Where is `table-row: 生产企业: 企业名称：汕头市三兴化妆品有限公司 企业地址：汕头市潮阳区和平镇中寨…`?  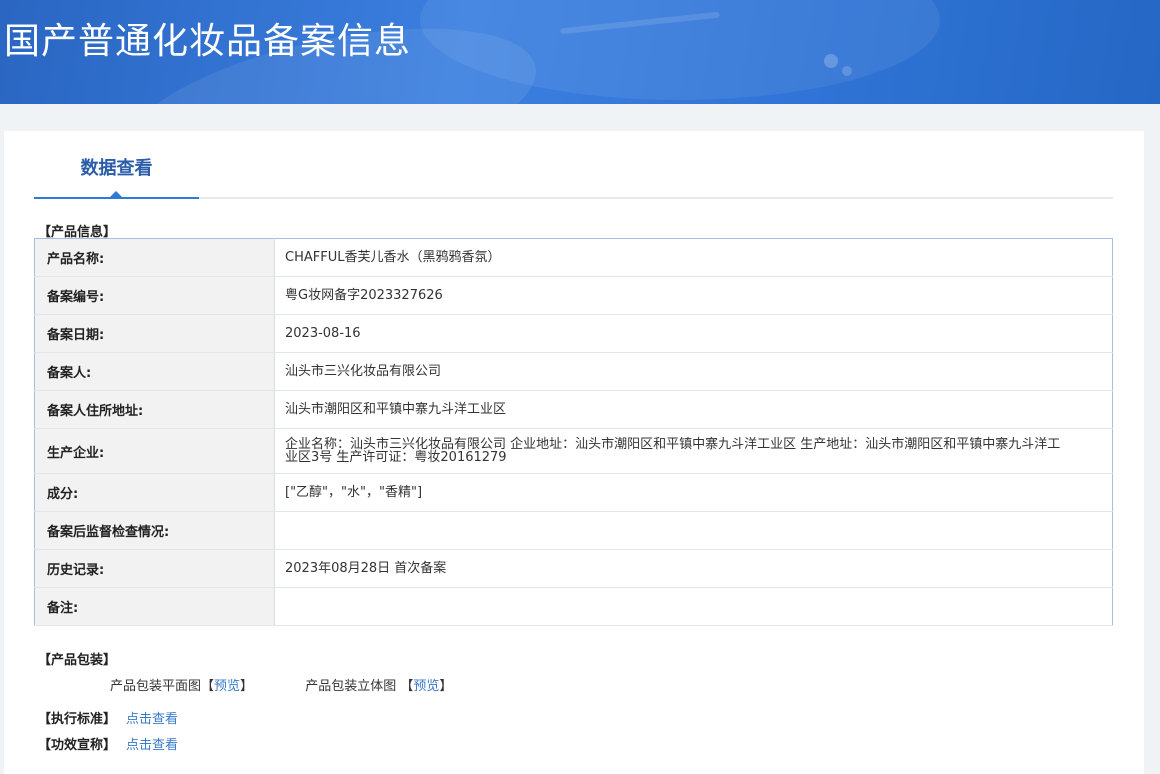 table-row: 生产企业: 企业名称：汕头市三兴化妆品有限公司 企业地址：汕头市潮阳区和平镇中寨… is located at coordinates (573, 451).